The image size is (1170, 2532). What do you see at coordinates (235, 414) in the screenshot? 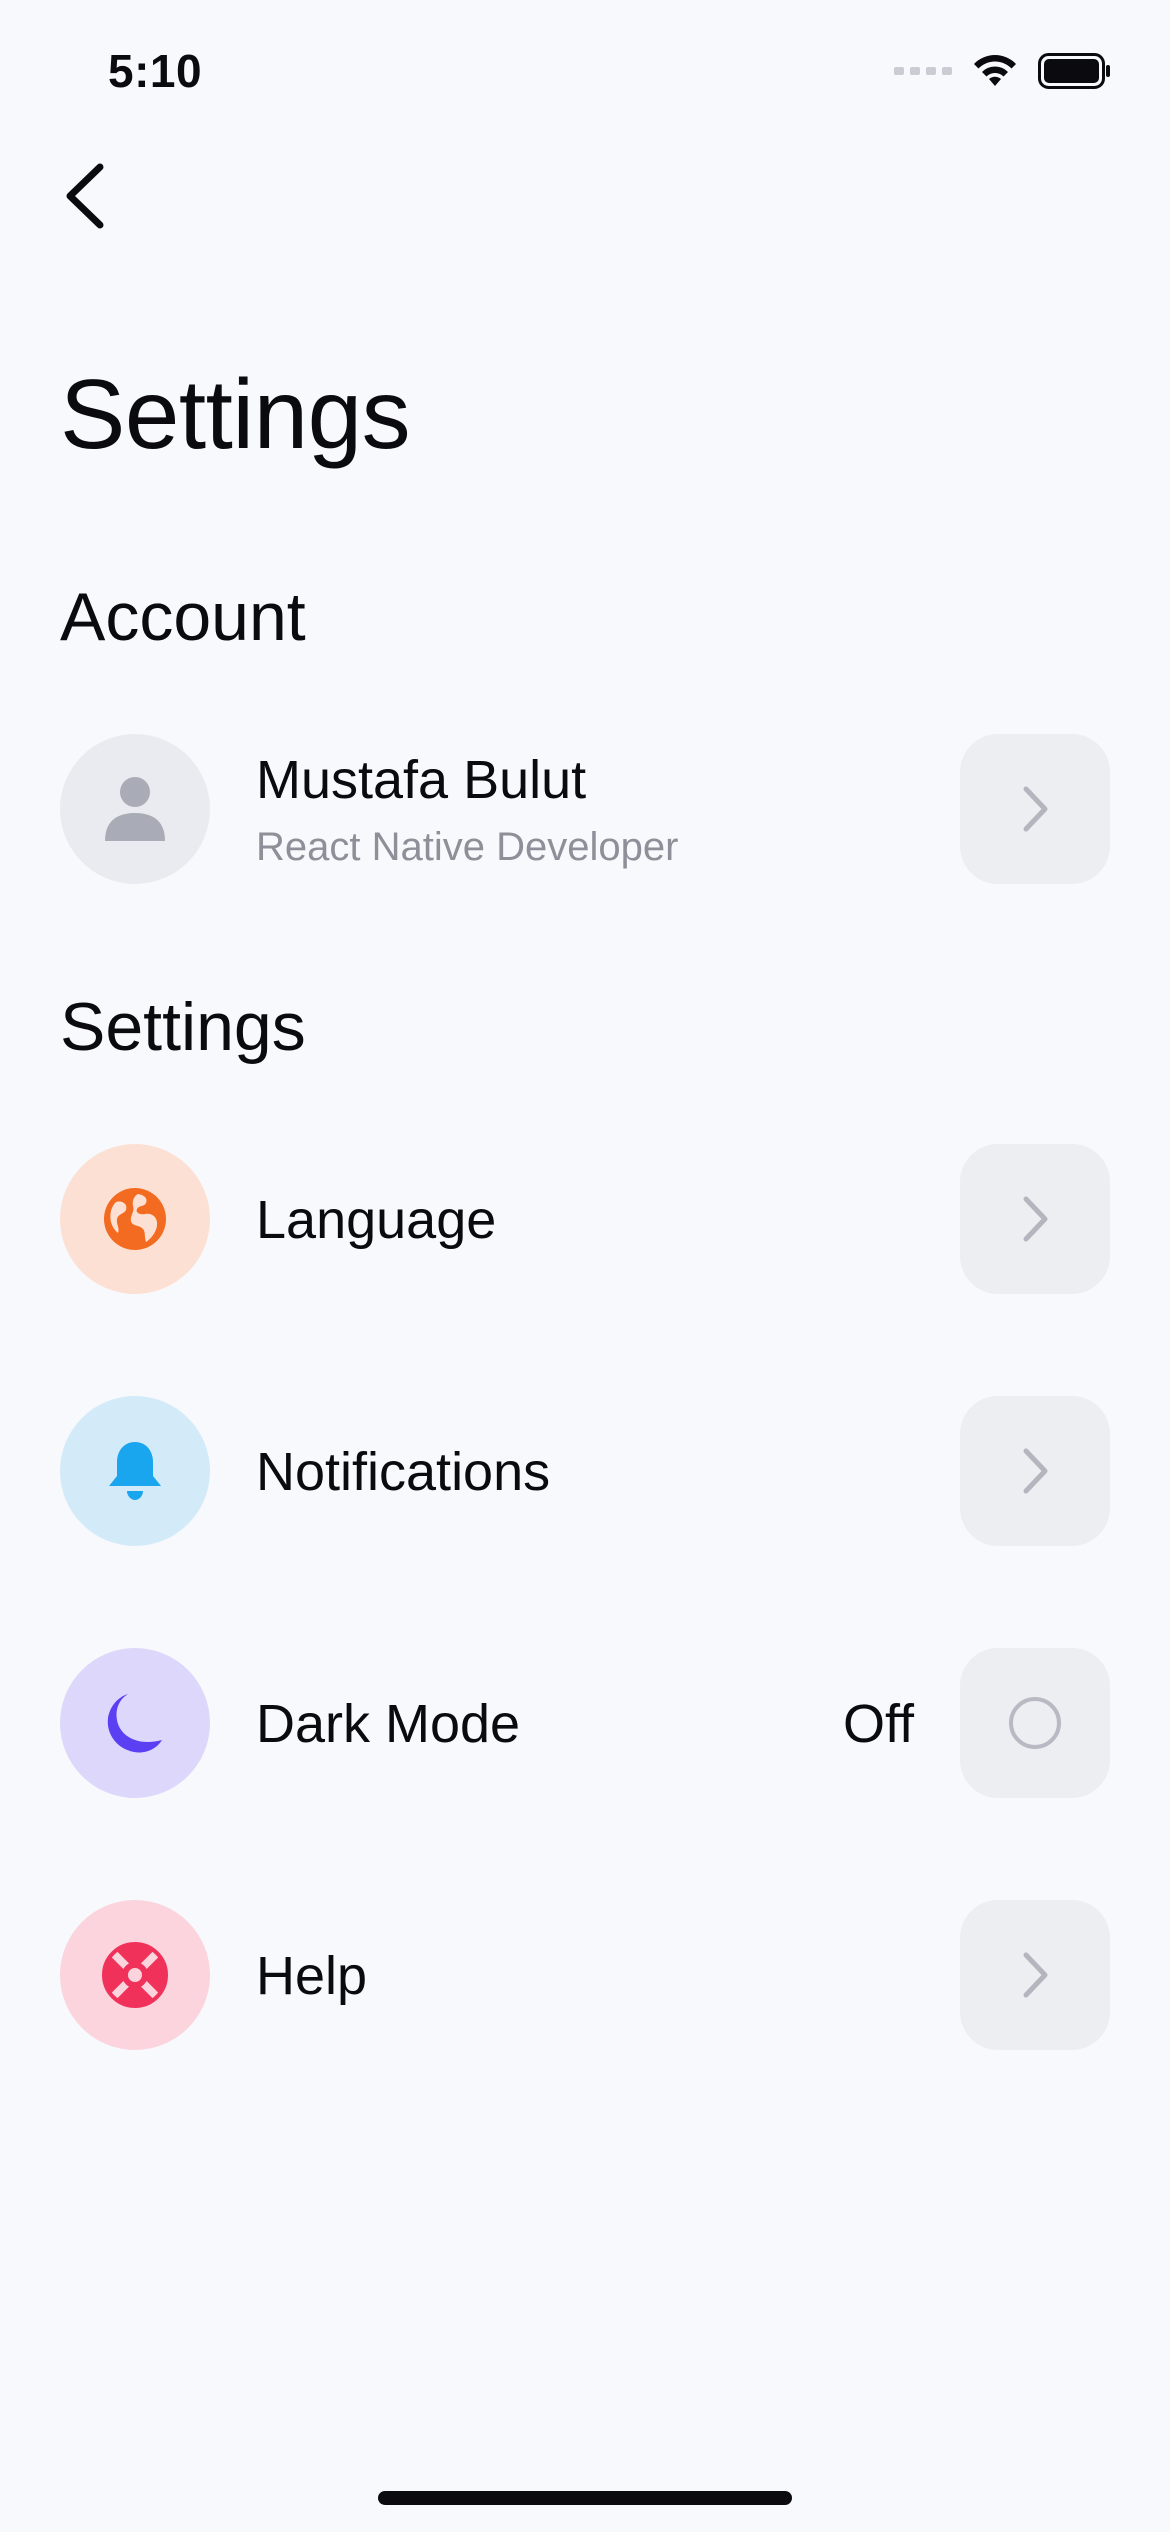
I see `page-title: Settings` at bounding box center [235, 414].